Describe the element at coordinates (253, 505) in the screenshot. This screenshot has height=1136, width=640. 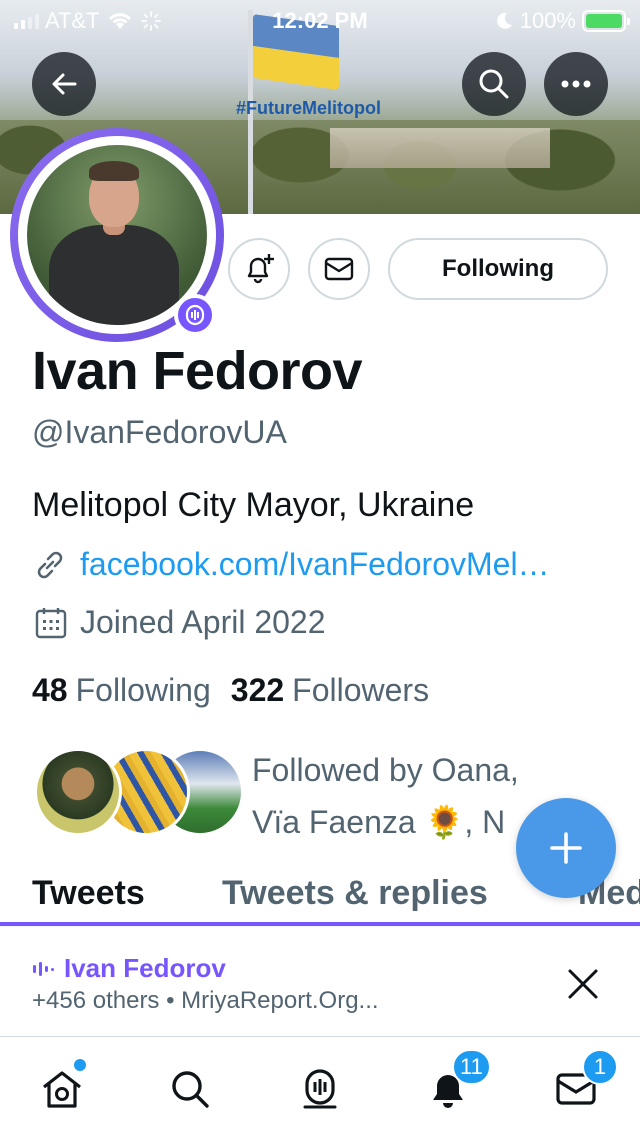
I see `profile-bio: Melitopol City Mayor, Ukraine` at that location.